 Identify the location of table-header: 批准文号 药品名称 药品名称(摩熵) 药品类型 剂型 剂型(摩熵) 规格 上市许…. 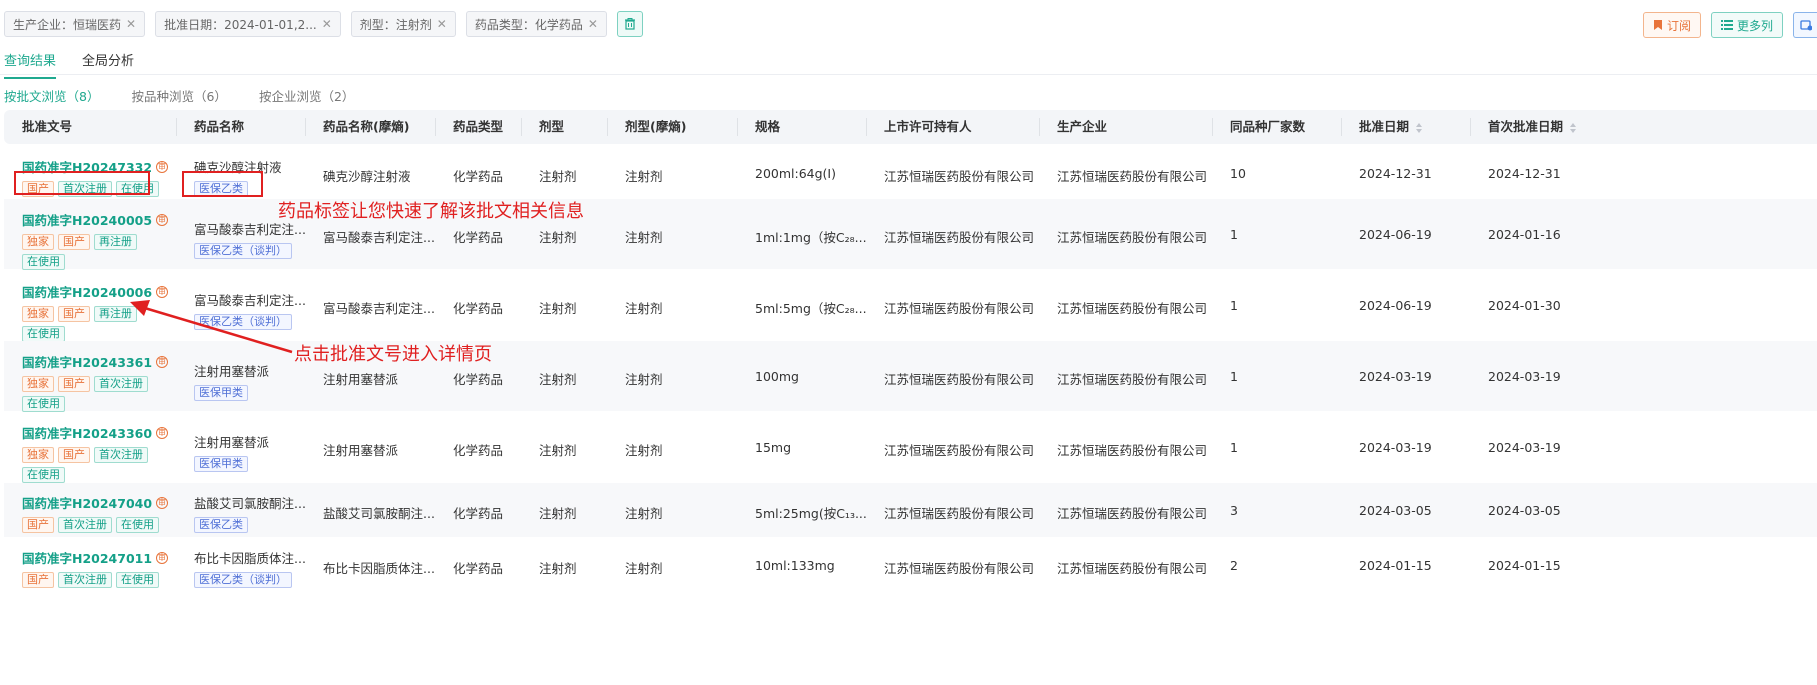
(910, 127).